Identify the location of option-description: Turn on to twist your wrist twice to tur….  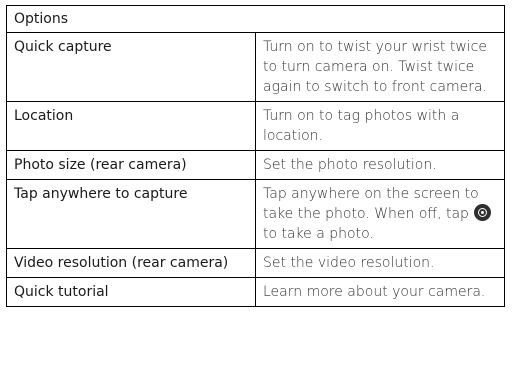
(380, 67).